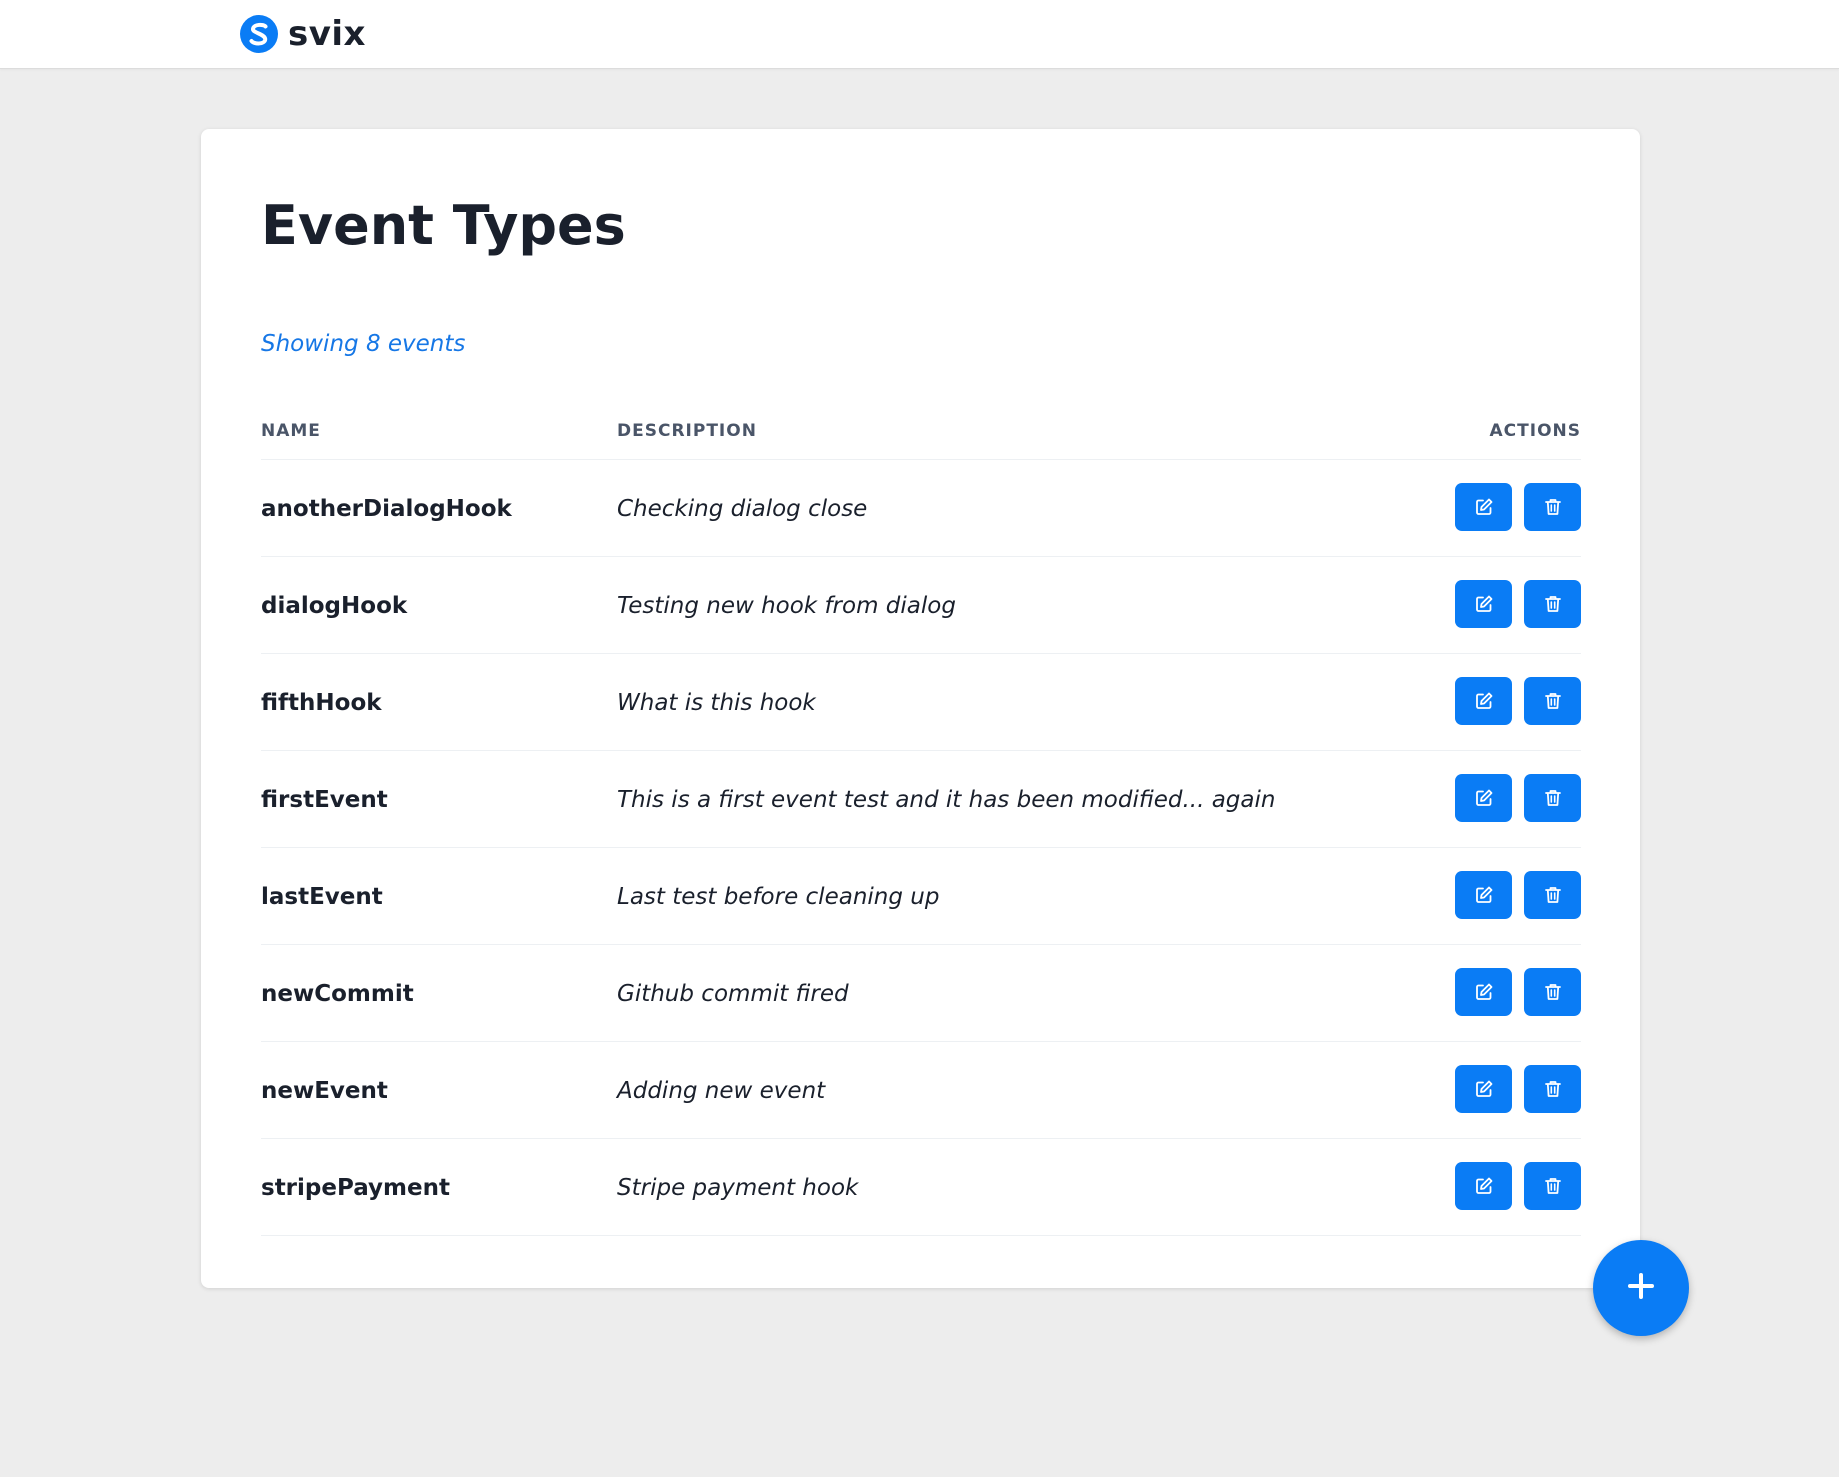 The width and height of the screenshot is (1839, 1477). What do you see at coordinates (259, 34) in the screenshot?
I see `svix-logo-icon` at bounding box center [259, 34].